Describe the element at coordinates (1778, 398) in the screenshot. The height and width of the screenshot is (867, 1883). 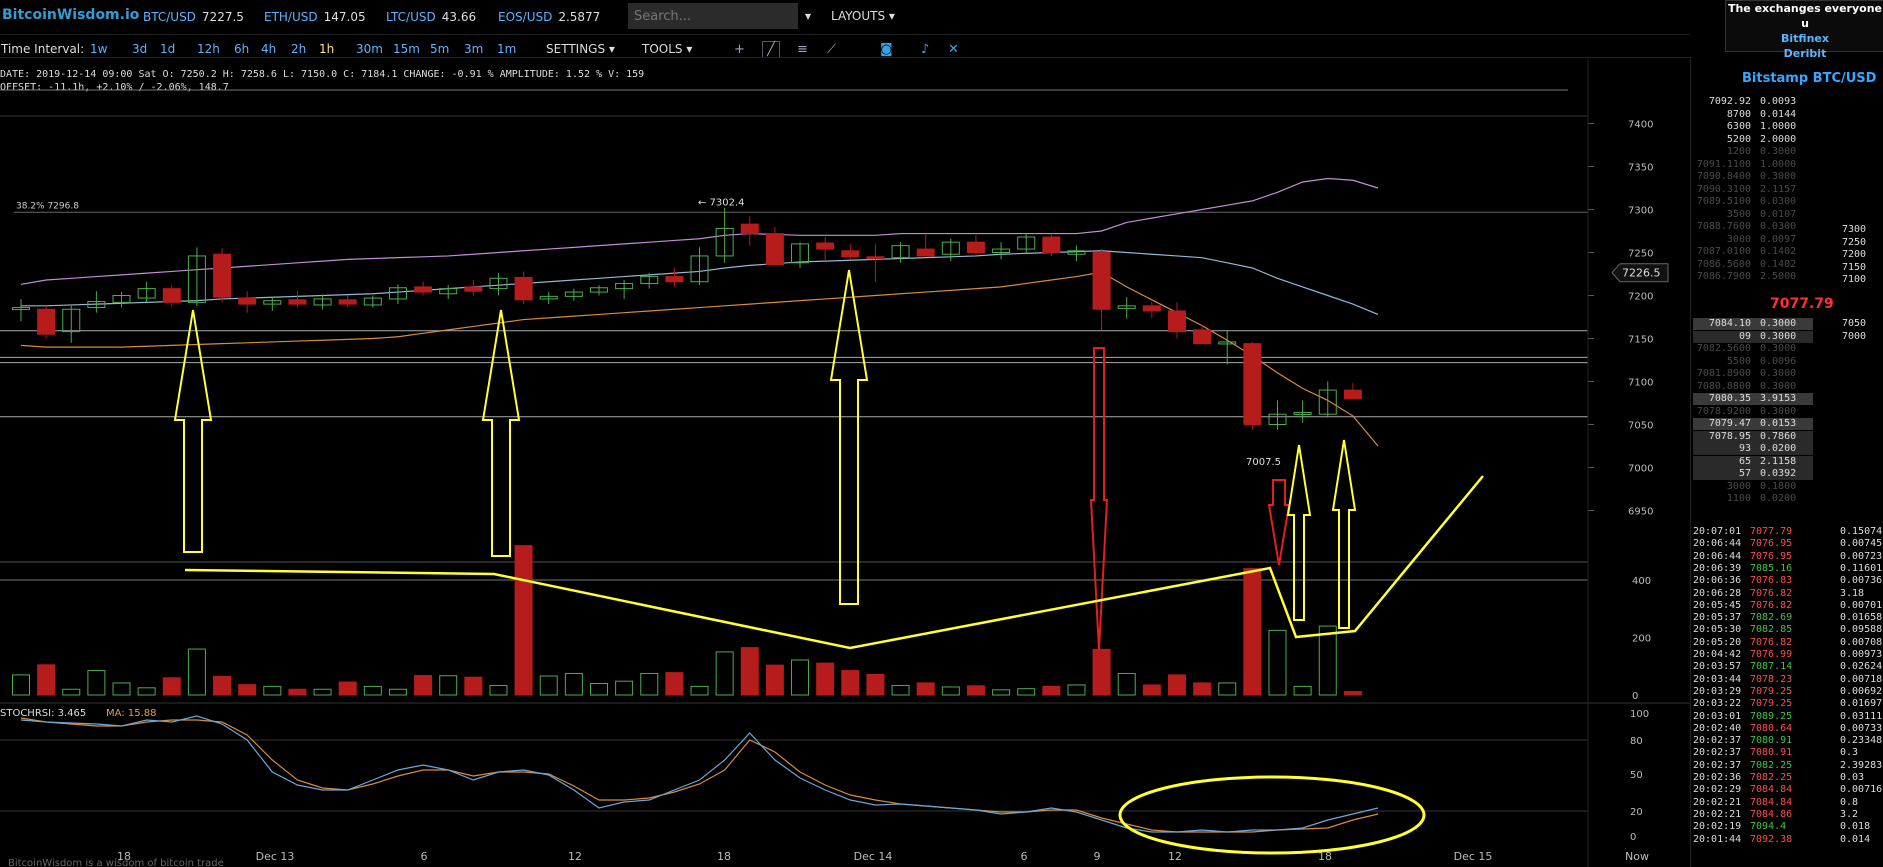
I see `bid-amount: 3.9153` at that location.